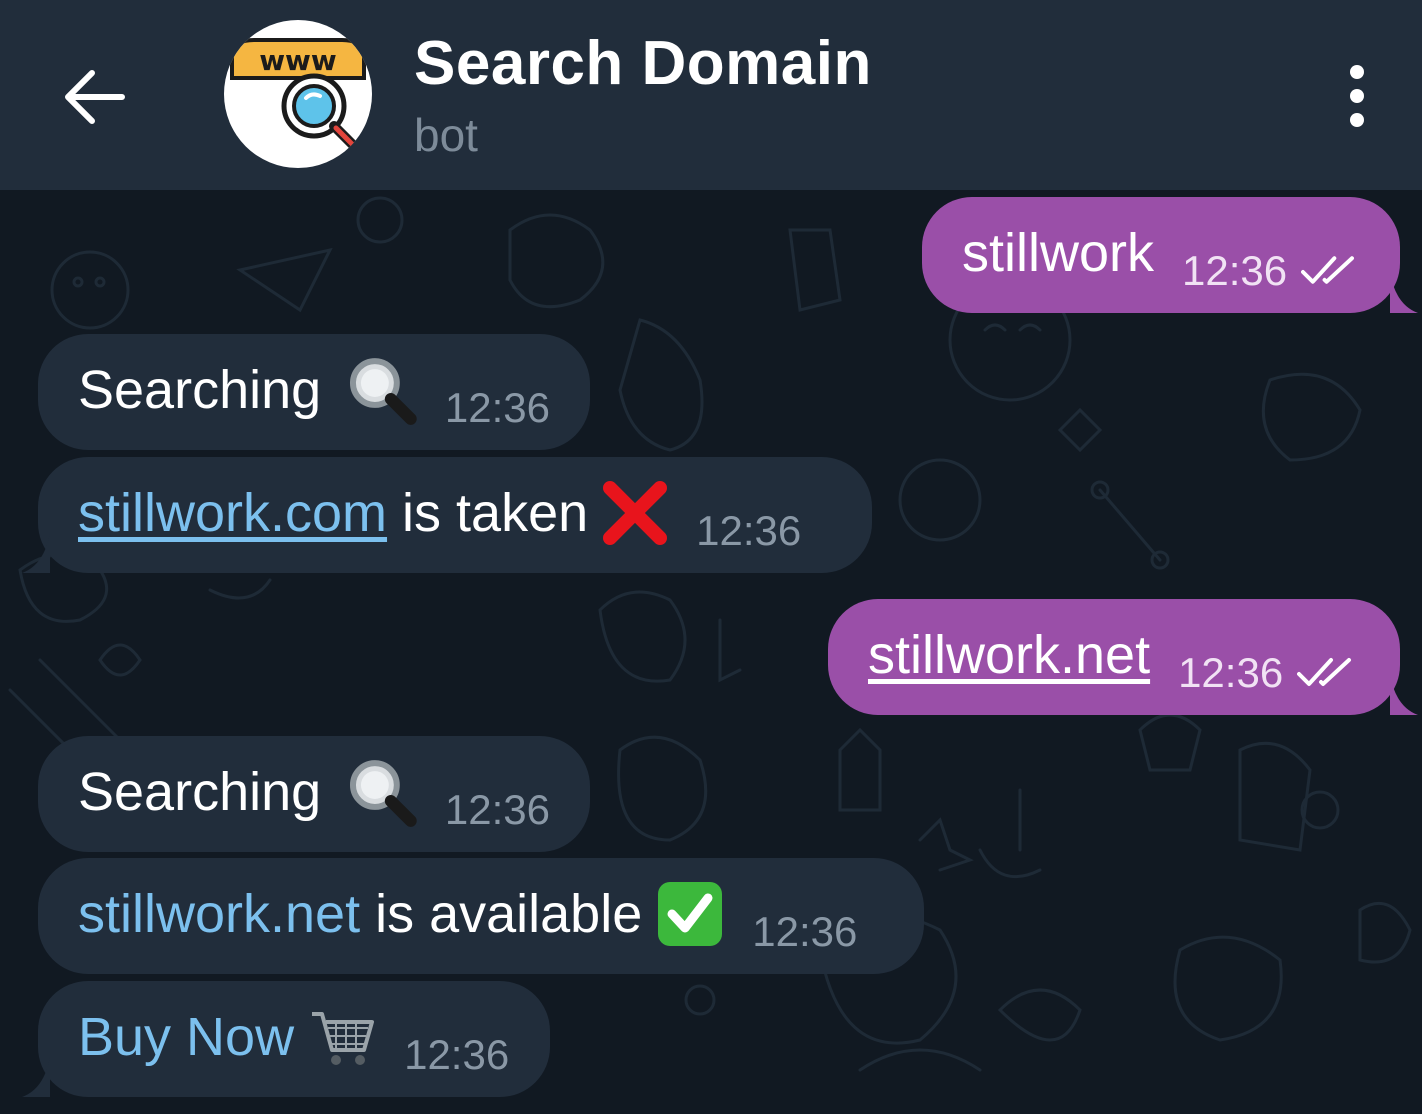 Image resolution: width=1422 pixels, height=1114 pixels. I want to click on message-incoming: stillwork.com is taken 12:36, so click(447, 515).